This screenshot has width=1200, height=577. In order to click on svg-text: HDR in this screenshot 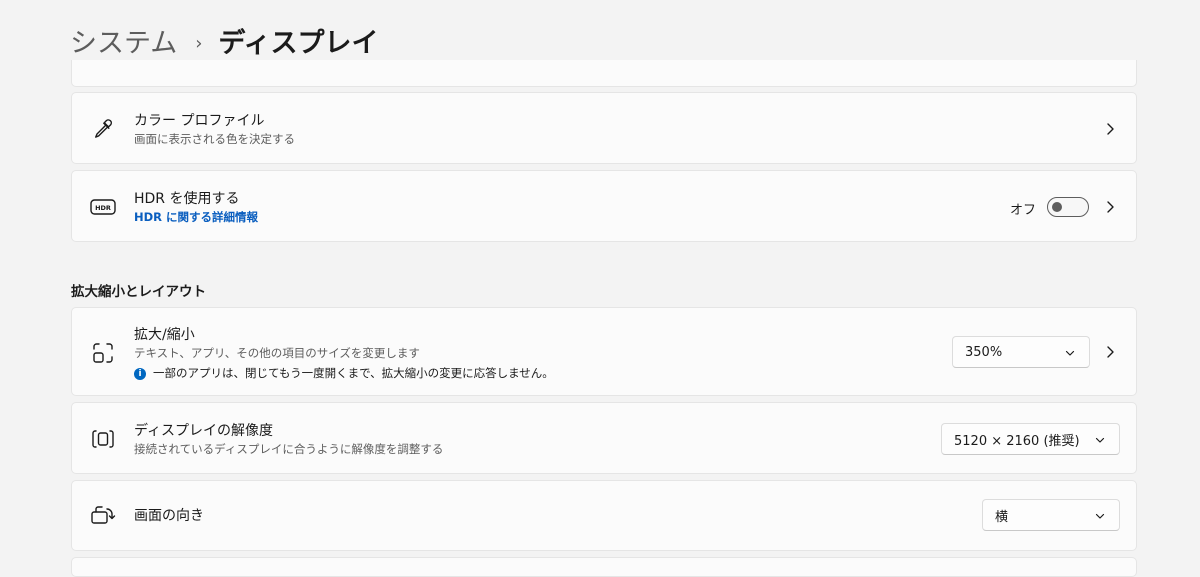, I will do `click(103, 208)`.